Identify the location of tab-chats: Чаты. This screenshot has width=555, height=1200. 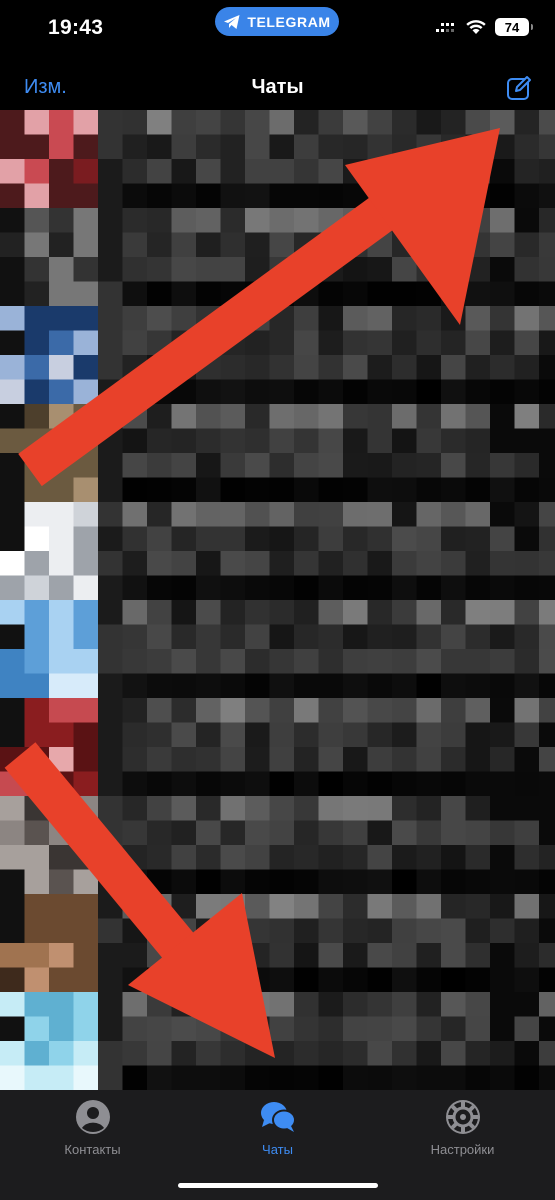
(277, 1127).